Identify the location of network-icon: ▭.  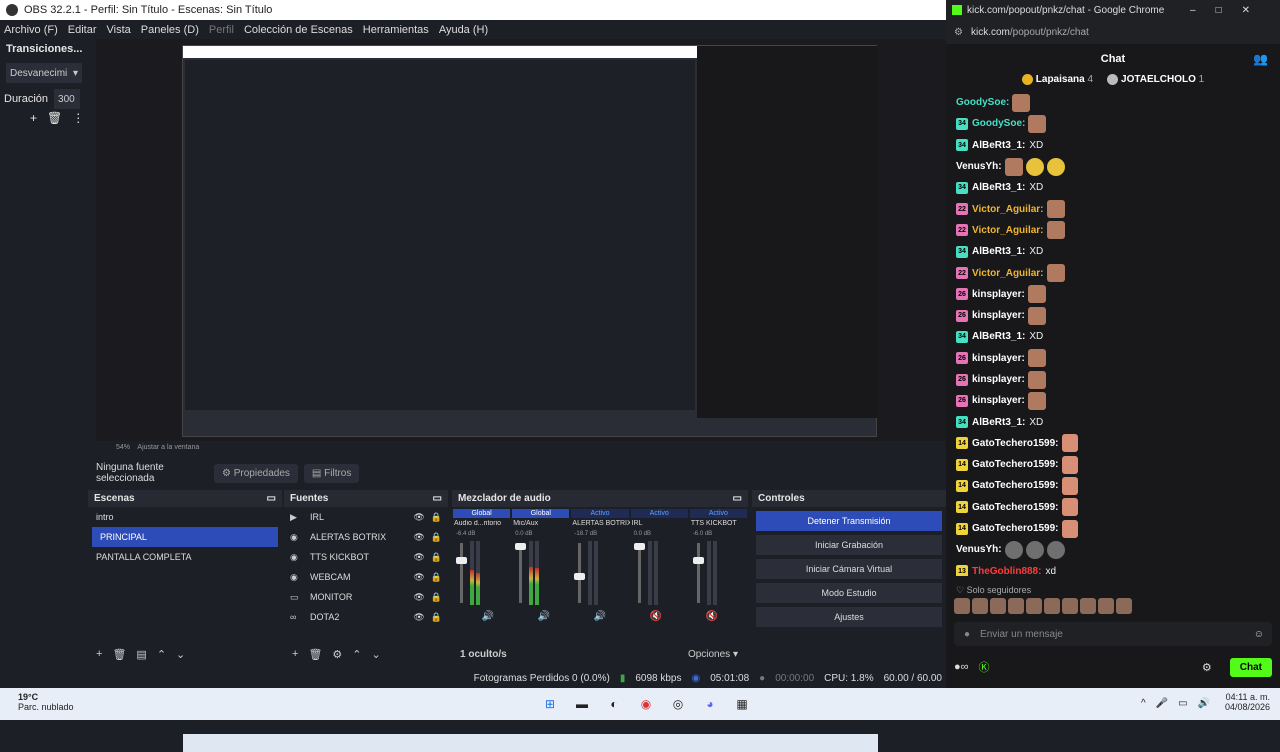
(1182, 703).